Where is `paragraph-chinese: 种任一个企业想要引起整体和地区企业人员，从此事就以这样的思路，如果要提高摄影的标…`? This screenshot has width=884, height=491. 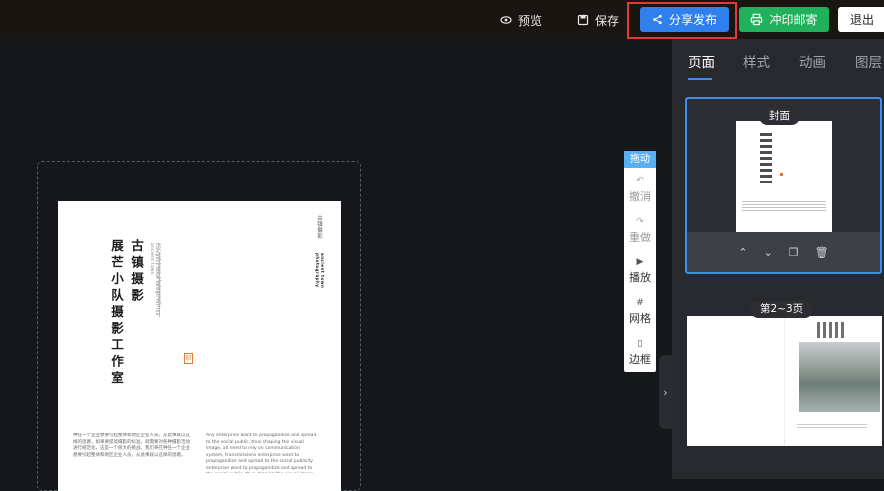 paragraph-chinese: 种任一个企业想要引起整体和地区企业人员，从此事就以这样的思路，如果要提高摄影的标… is located at coordinates (131, 445).